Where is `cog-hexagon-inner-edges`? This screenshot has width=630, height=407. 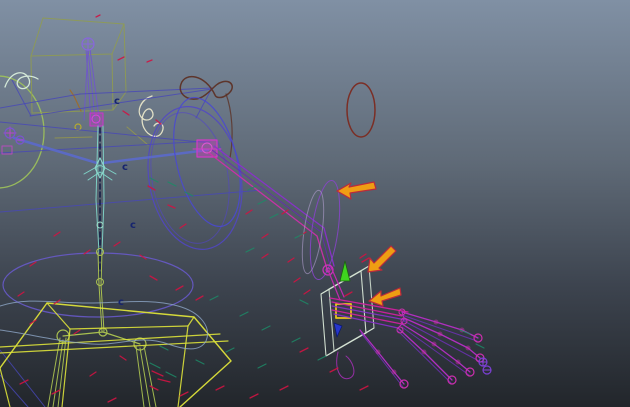
cog-hexagon-inner-edges is located at coordinates (114, 354).